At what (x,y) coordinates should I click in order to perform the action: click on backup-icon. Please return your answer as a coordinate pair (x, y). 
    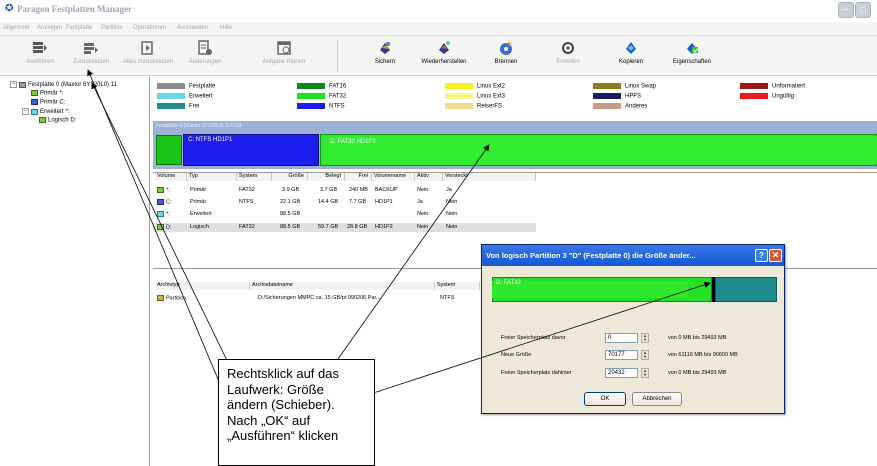
    Looking at the image, I should click on (385, 48).